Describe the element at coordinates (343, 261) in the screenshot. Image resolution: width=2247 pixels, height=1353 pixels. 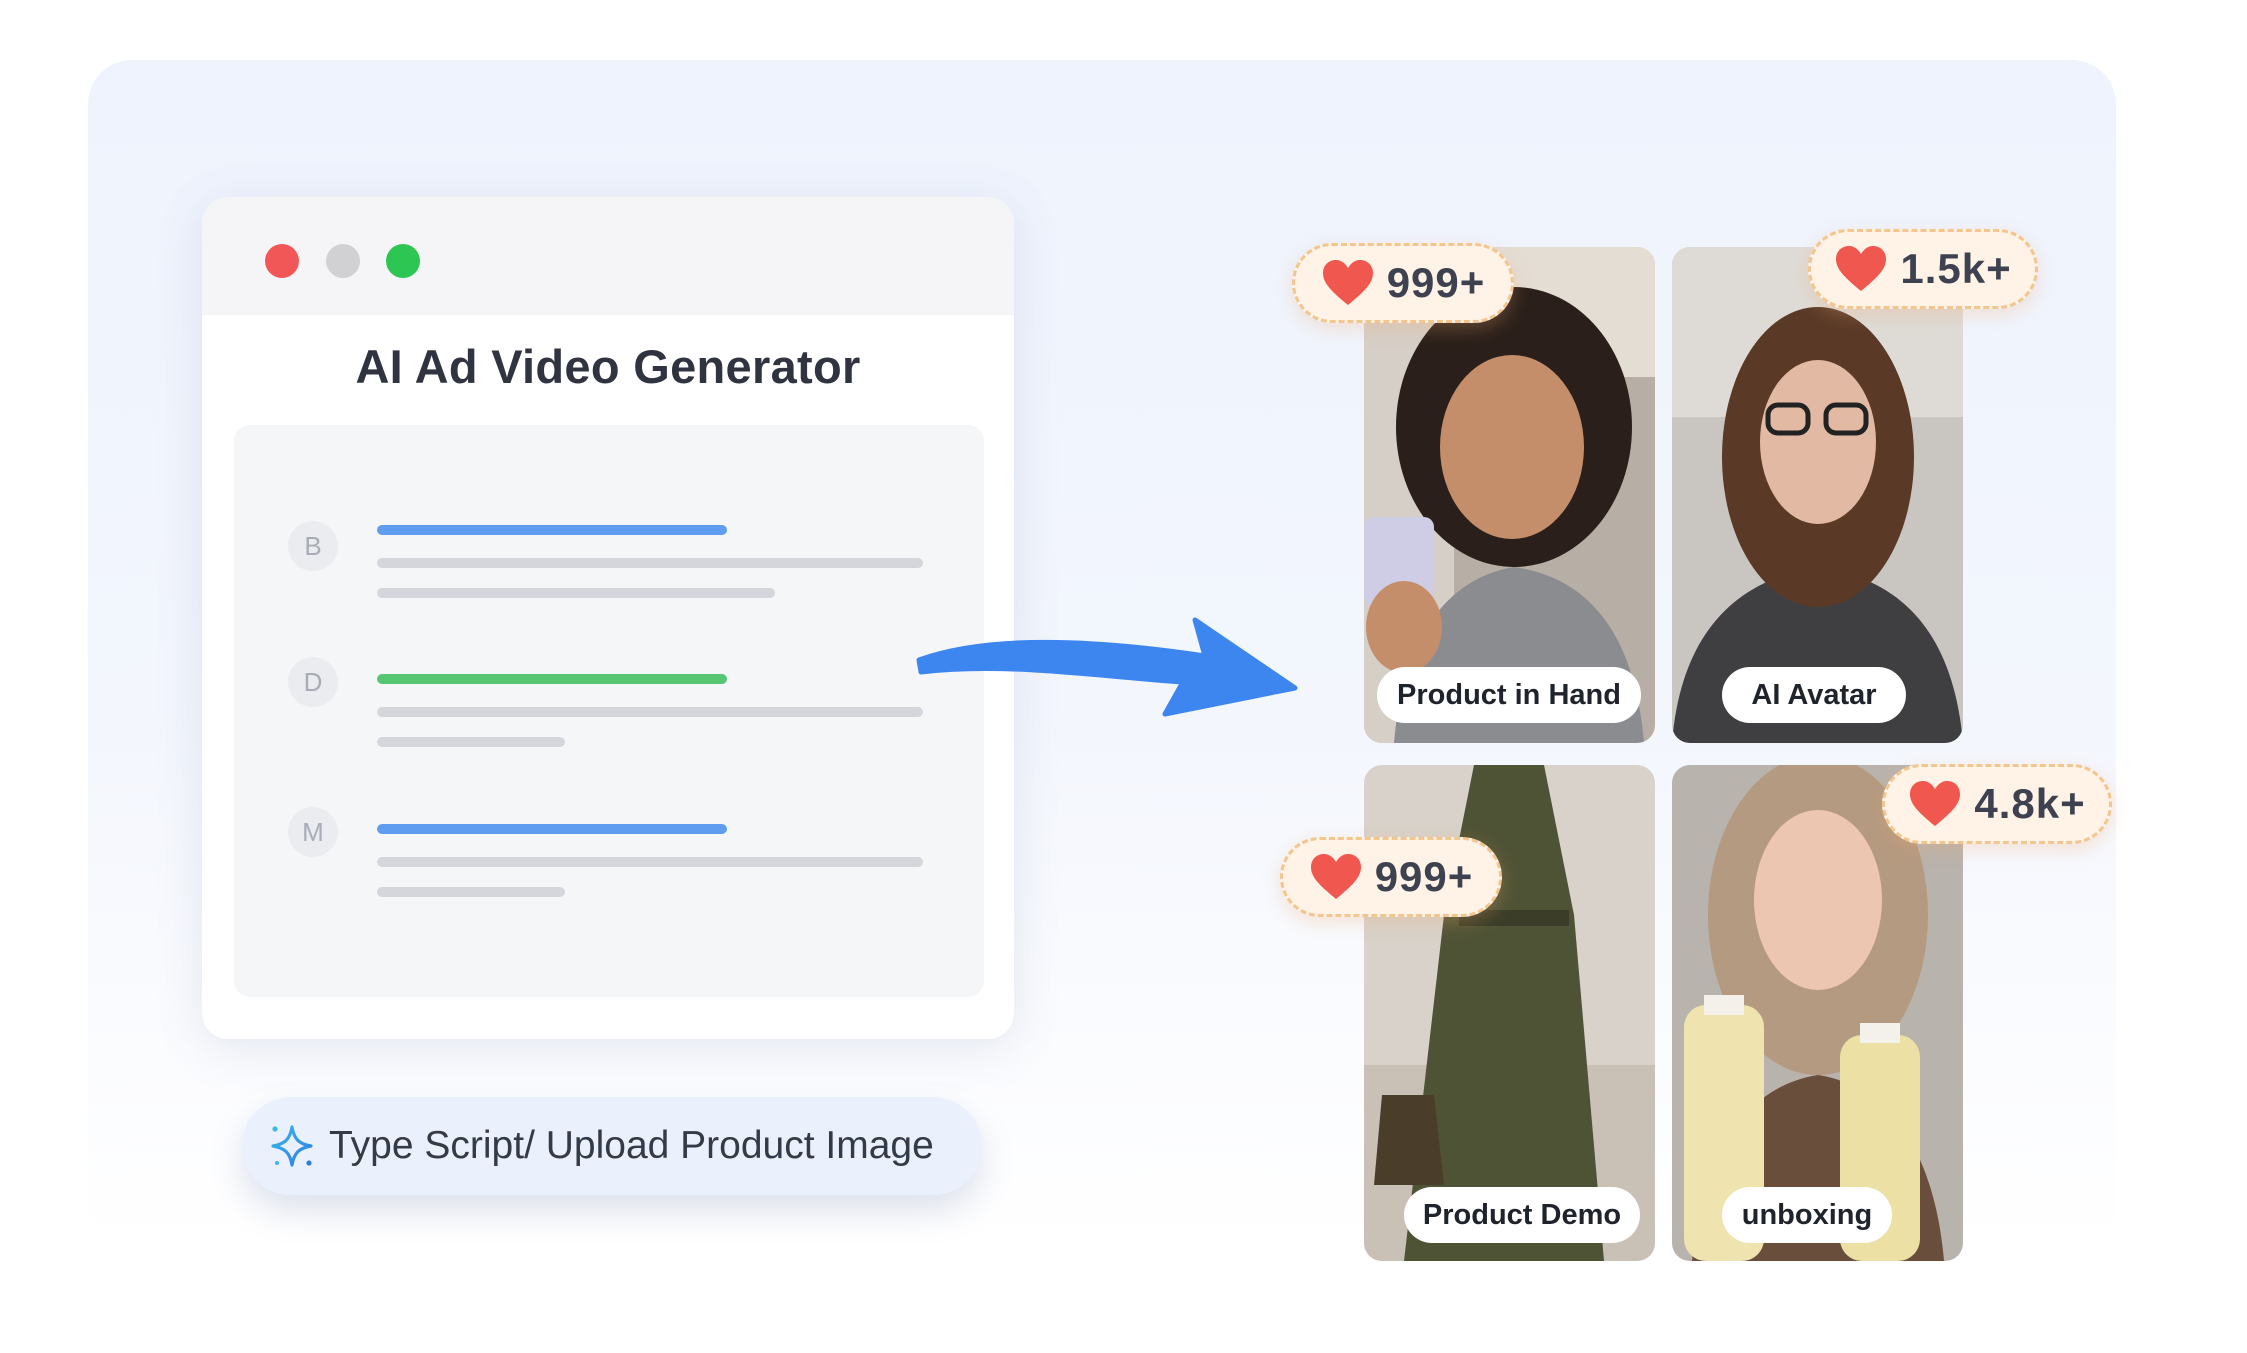
I see `minimize-window-button` at that location.